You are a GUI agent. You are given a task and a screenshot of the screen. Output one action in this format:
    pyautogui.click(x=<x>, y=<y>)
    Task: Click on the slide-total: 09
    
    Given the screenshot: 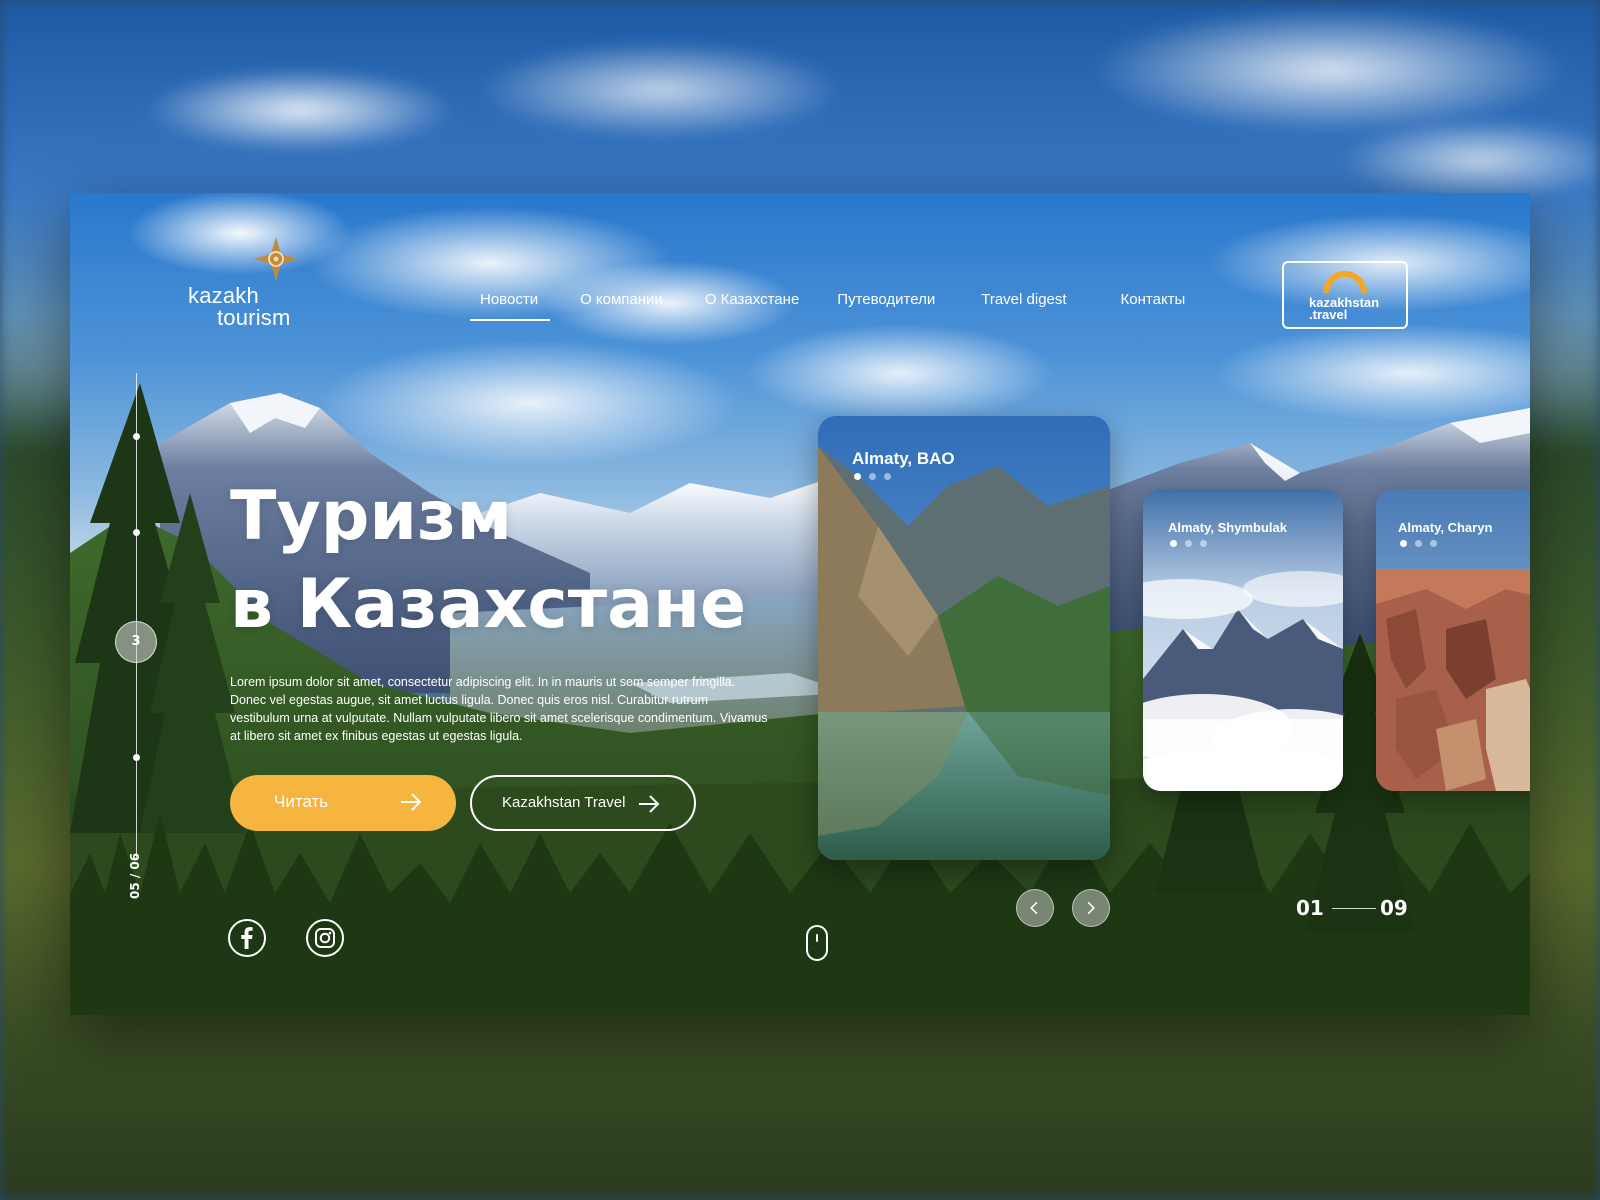 What is the action you would take?
    pyautogui.click(x=1394, y=908)
    